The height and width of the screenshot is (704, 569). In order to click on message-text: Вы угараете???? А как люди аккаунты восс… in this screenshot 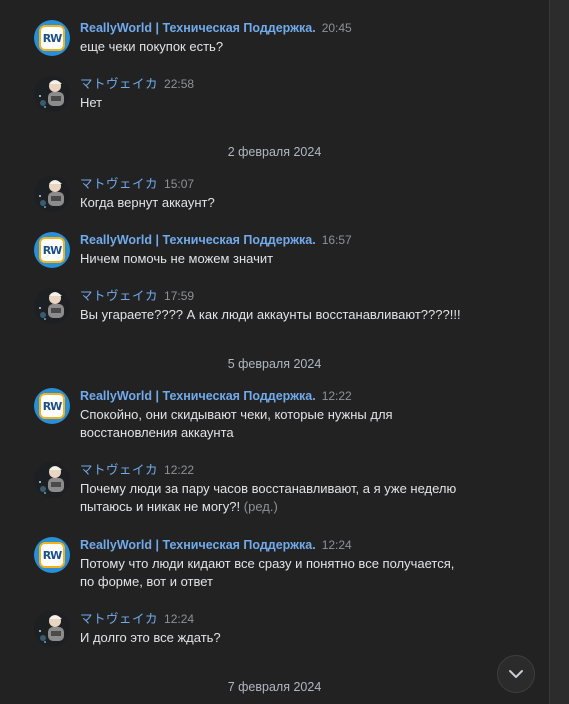, I will do `click(270, 314)`.